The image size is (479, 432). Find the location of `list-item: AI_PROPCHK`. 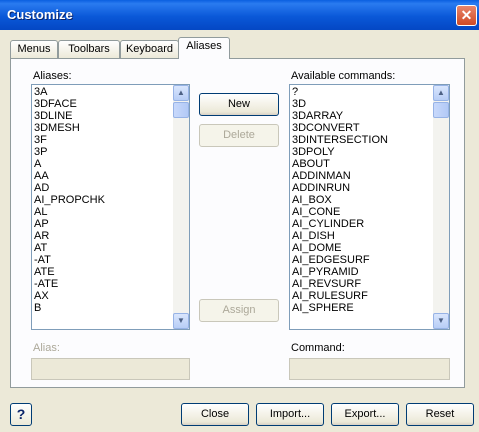

list-item: AI_PROPCHK is located at coordinates (111, 200).